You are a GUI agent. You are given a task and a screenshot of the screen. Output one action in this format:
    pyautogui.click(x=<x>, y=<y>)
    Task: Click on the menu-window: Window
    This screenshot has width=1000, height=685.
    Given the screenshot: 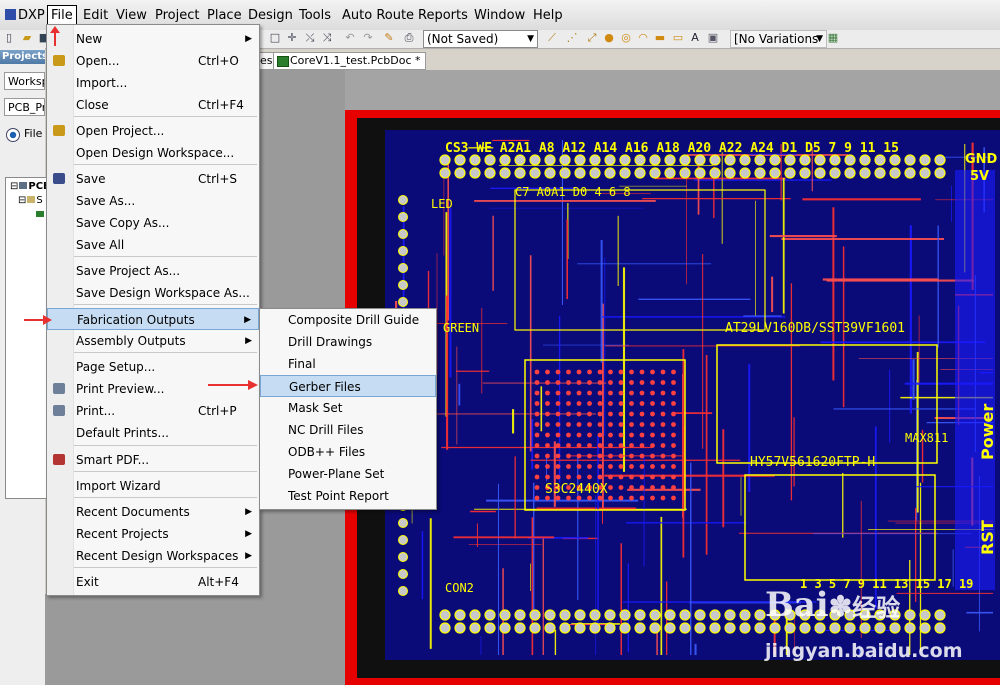 What is the action you would take?
    pyautogui.click(x=499, y=15)
    